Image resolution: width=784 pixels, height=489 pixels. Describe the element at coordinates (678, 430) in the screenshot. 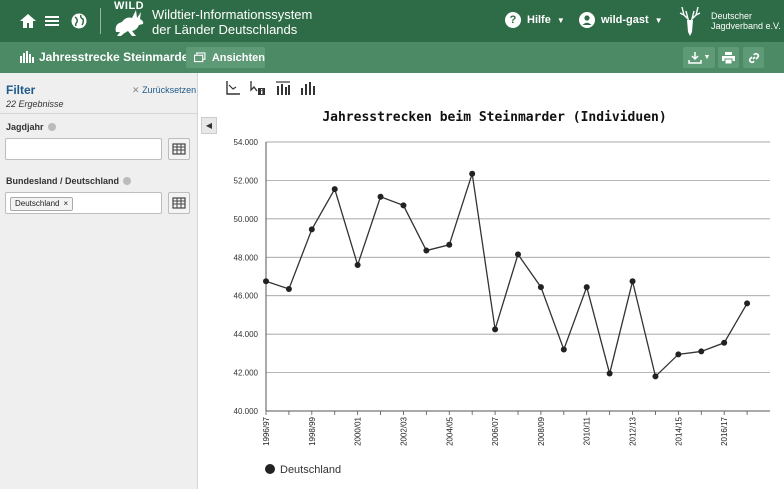

I see `x-tick-label: 2014/15` at that location.